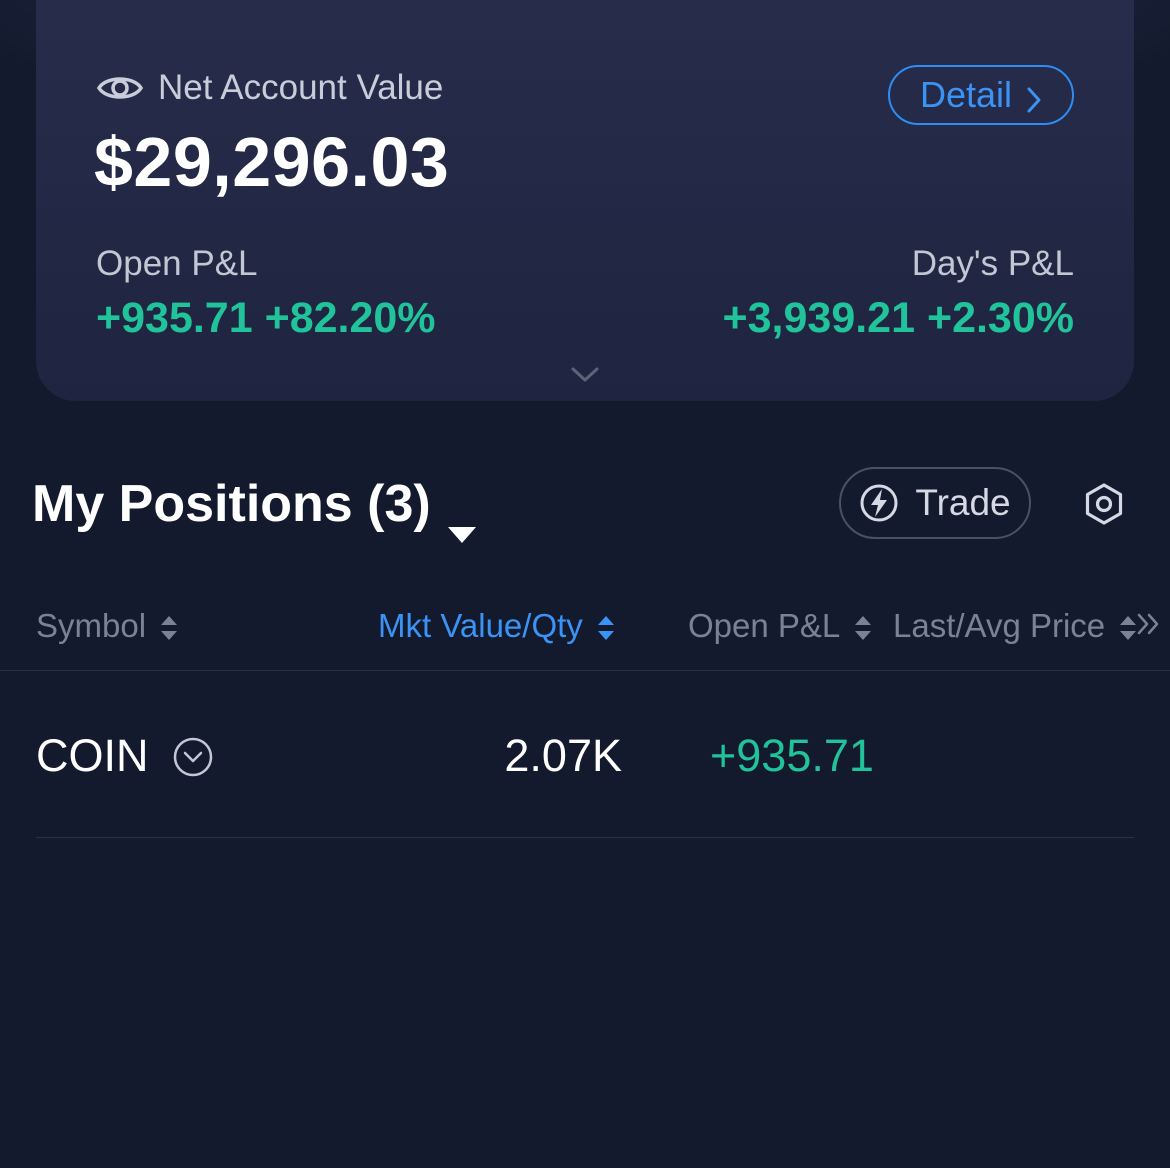 Image resolution: width=1170 pixels, height=1168 pixels. I want to click on days-pl-value: +3,939.21 +2.30%, so click(898, 318).